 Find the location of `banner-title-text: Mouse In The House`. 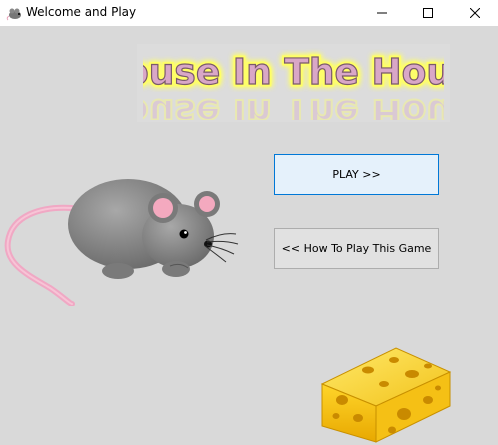

banner-title-text: Mouse In The House is located at coordinates (293, 72).